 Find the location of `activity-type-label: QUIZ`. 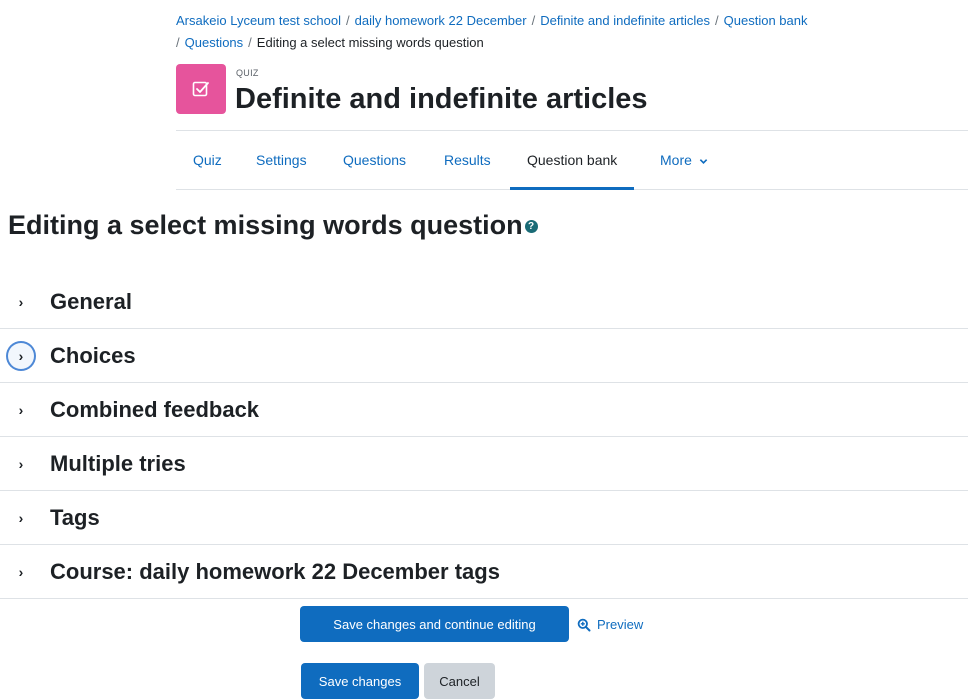

activity-type-label: QUIZ is located at coordinates (247, 73).